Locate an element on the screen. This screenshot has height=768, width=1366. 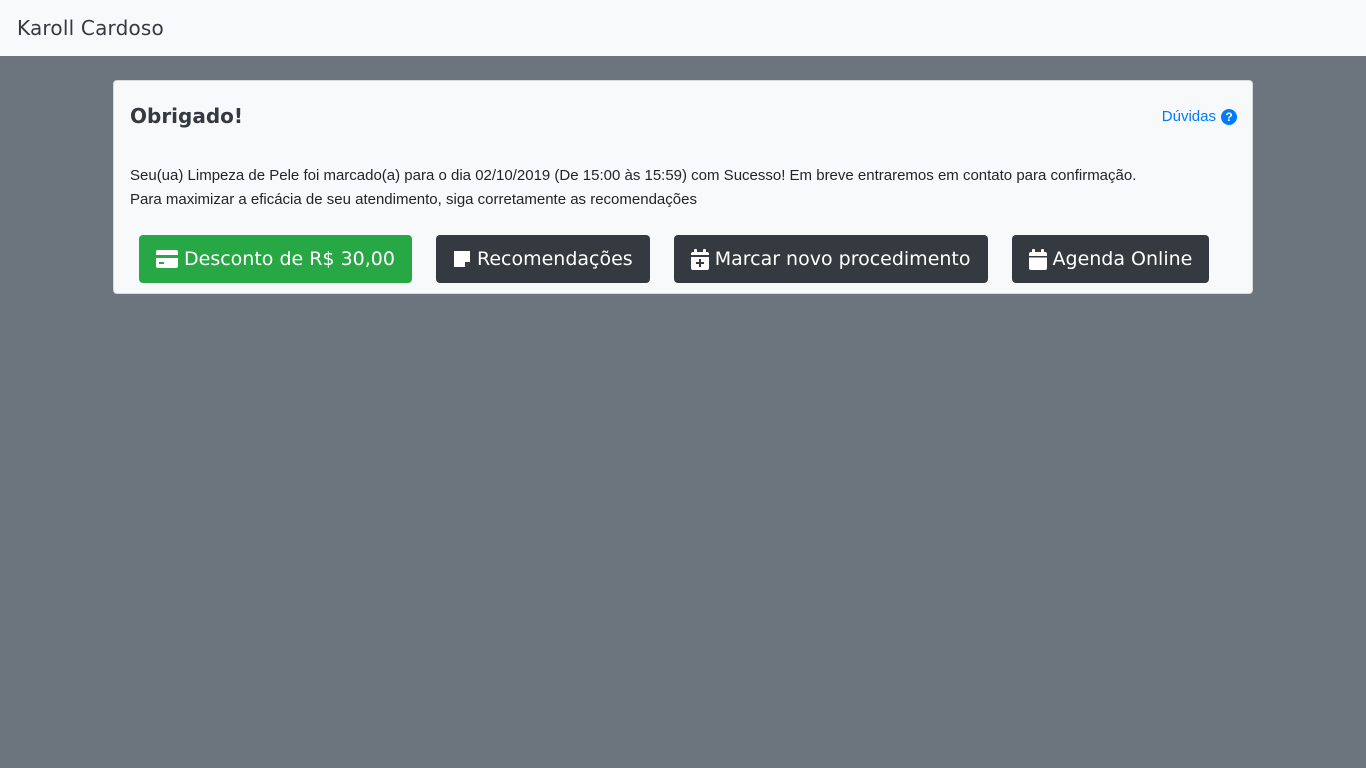
recommendations-button: Recomendações is located at coordinates (542, 259).